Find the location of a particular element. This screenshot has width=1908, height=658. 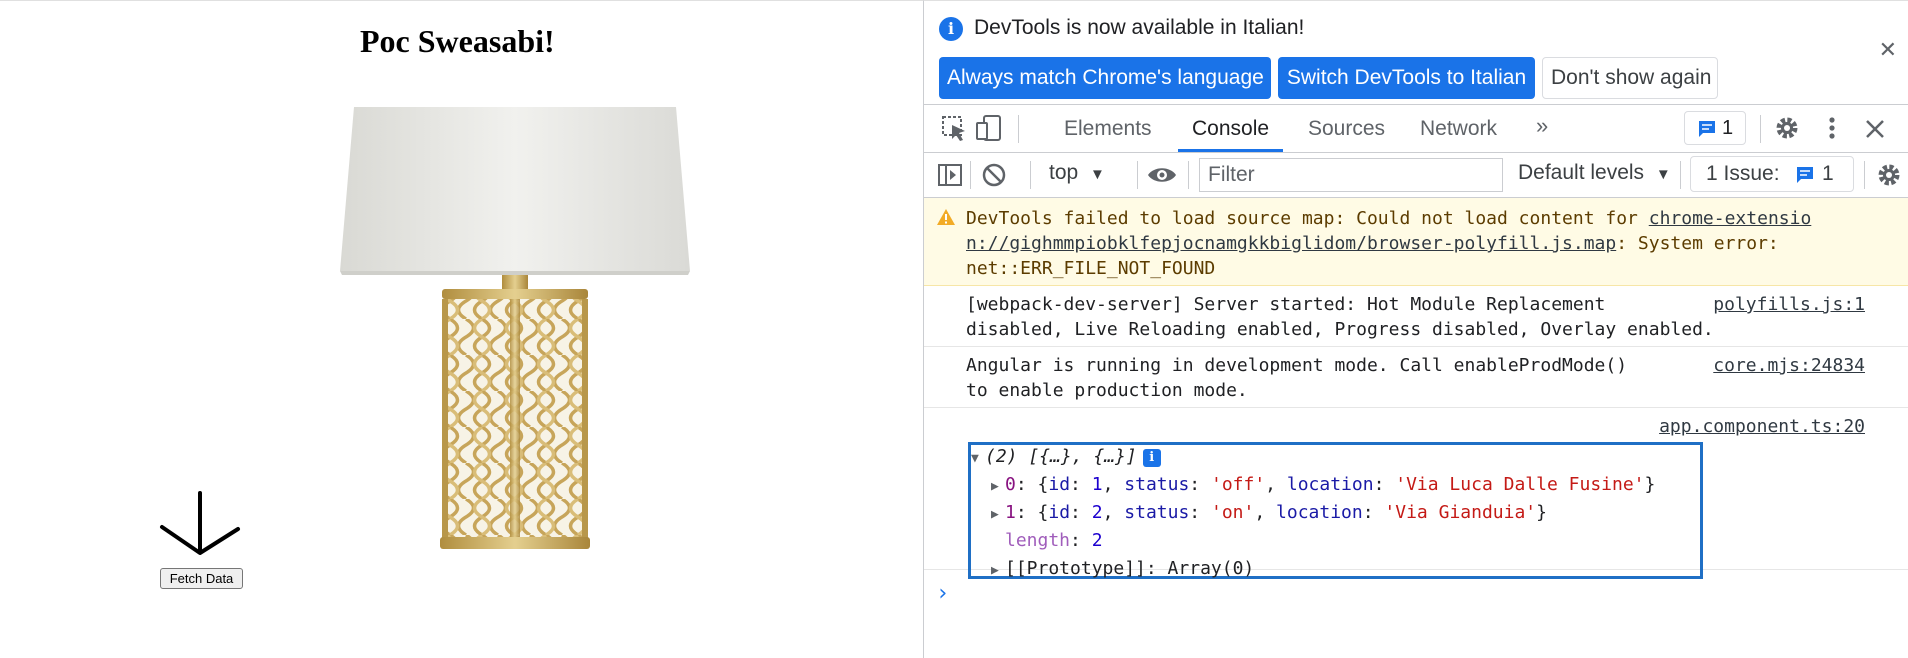

tab-network: Network is located at coordinates (1458, 128).